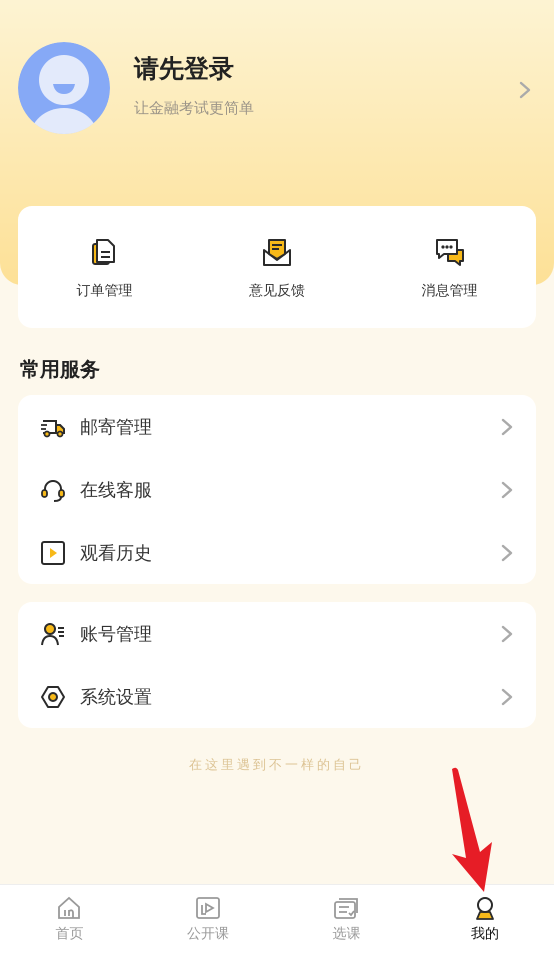  I want to click on envelope-icon, so click(276, 252).